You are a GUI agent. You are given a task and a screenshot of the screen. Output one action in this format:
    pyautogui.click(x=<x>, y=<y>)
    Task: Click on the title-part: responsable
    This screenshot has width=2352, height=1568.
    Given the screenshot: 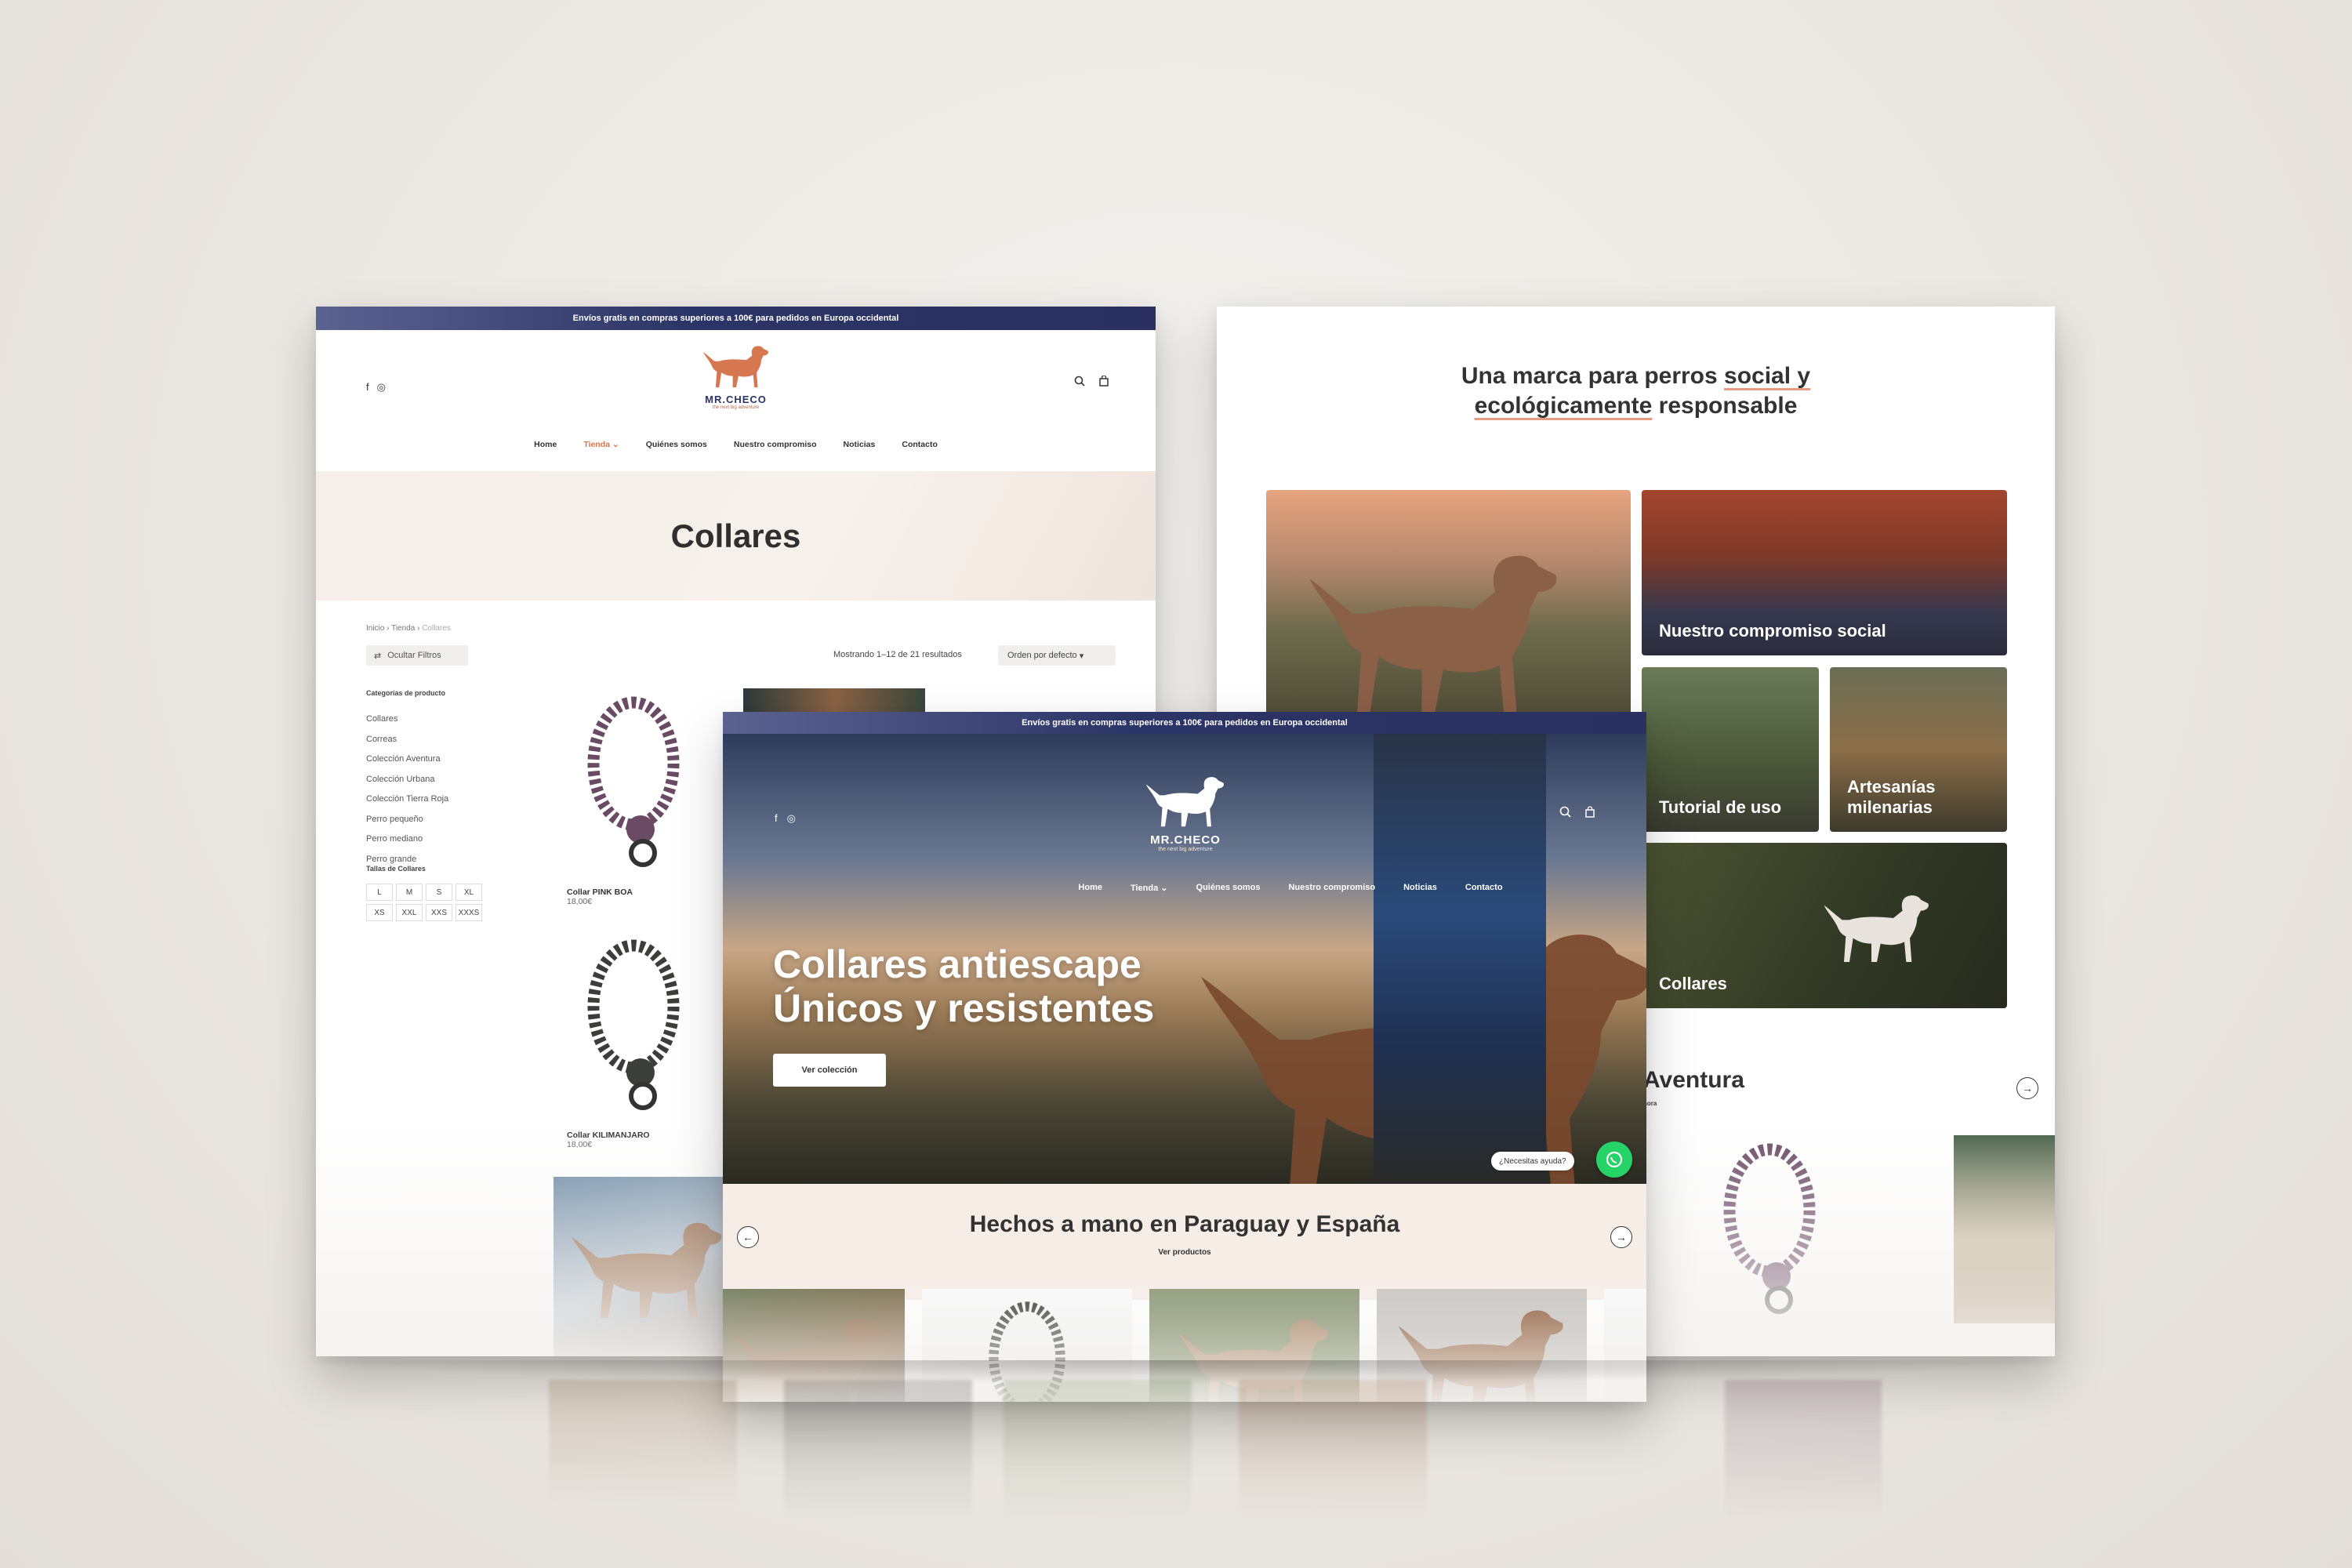 What is the action you would take?
    pyautogui.click(x=1725, y=406)
    